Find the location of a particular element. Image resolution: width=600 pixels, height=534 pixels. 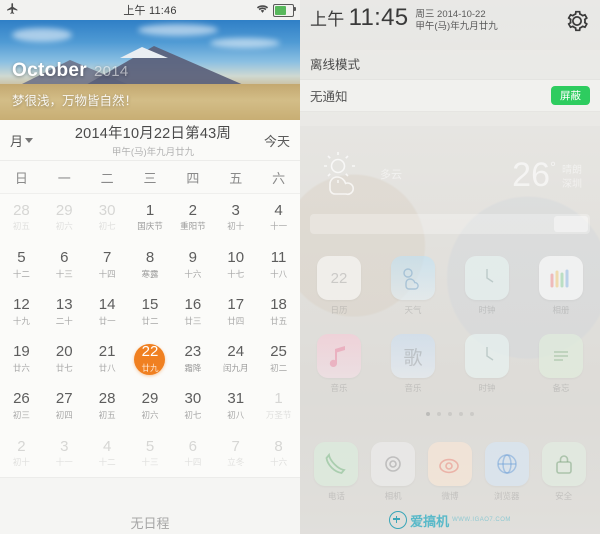

app-weather: 天气 is located at coordinates (413, 286).